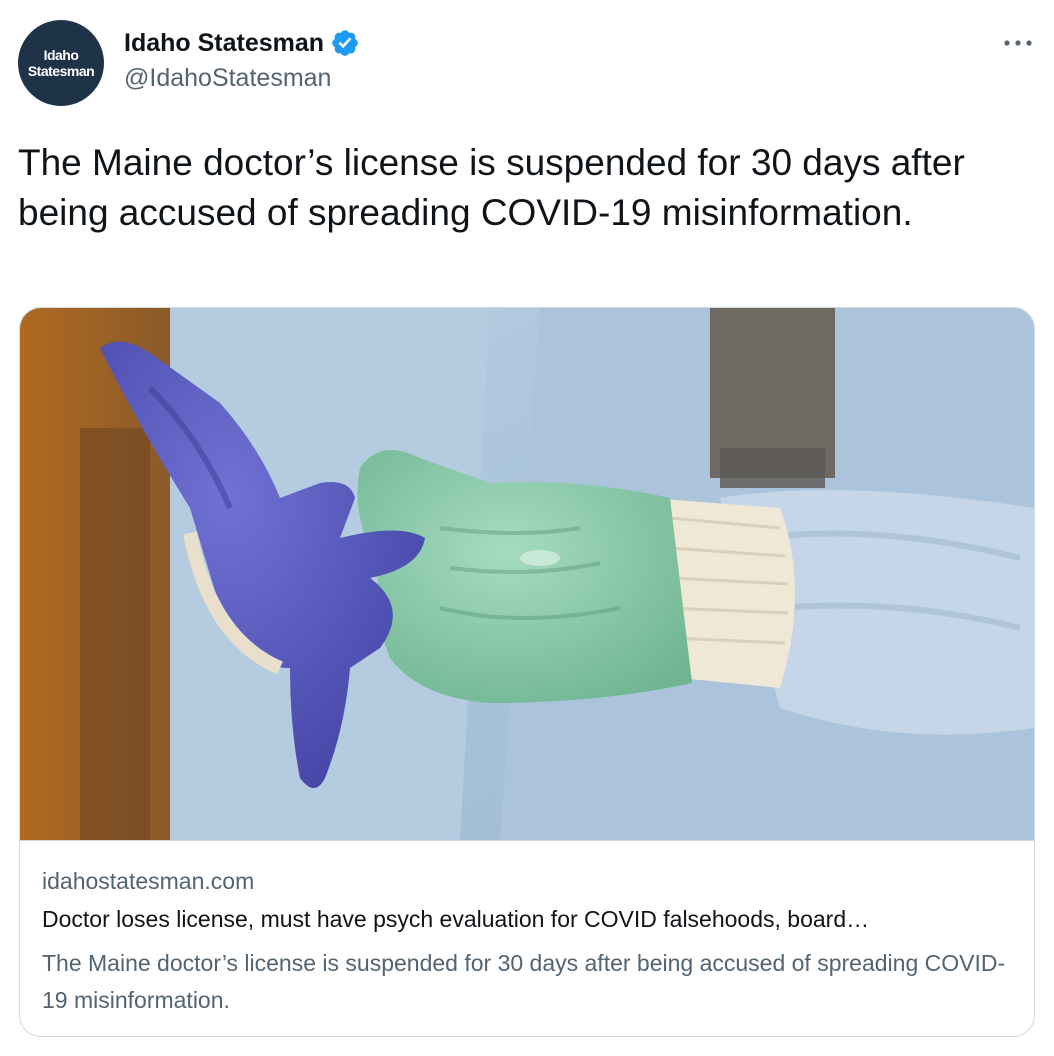  I want to click on more-options-button, so click(1018, 43).